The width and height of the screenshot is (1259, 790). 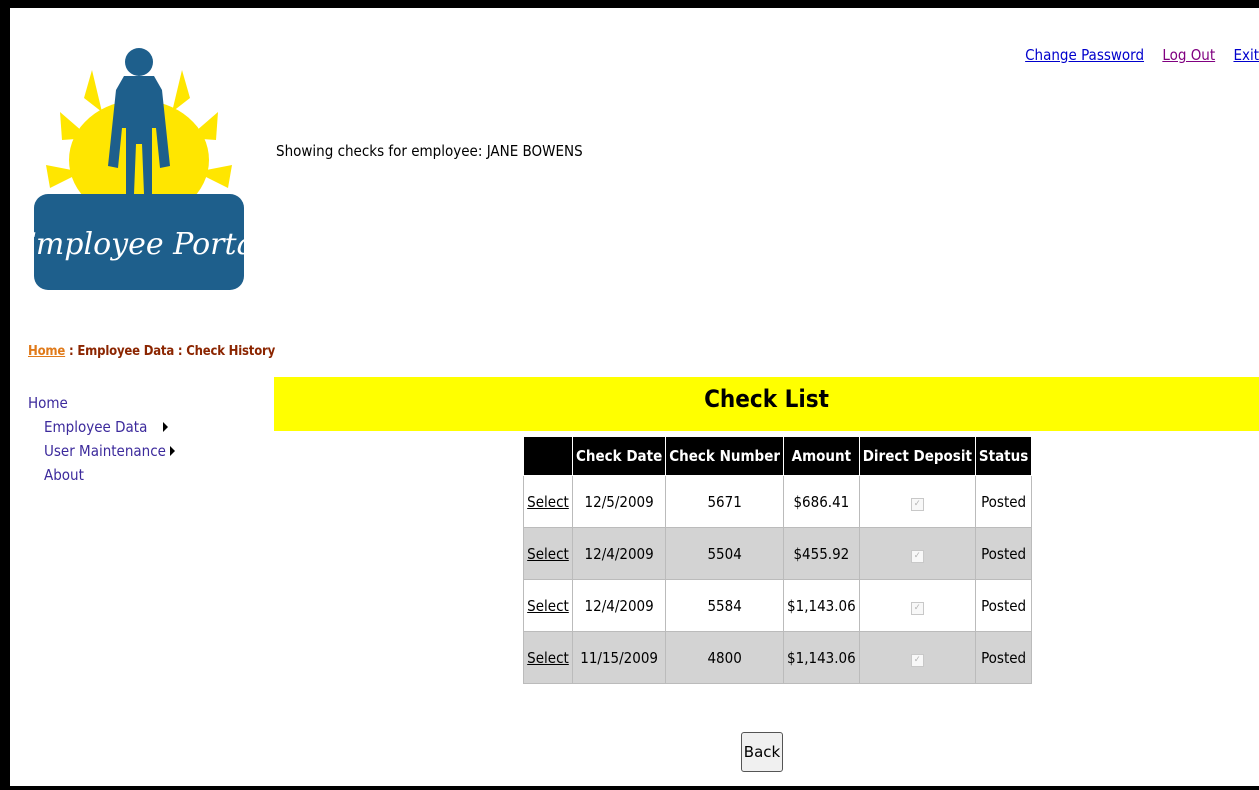 I want to click on check-list-title: Check List, so click(x=766, y=399).